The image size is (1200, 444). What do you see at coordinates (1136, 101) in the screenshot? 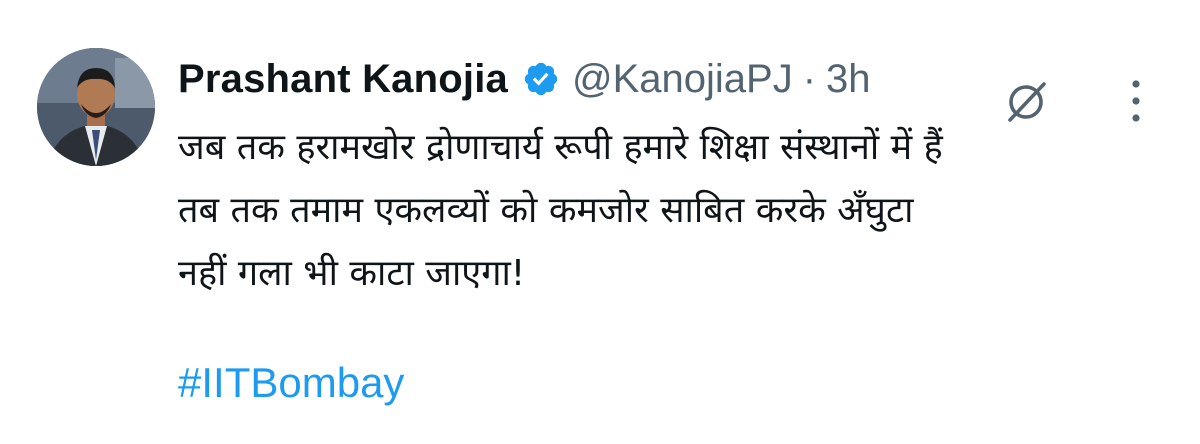
I see `more-options-icon` at bounding box center [1136, 101].